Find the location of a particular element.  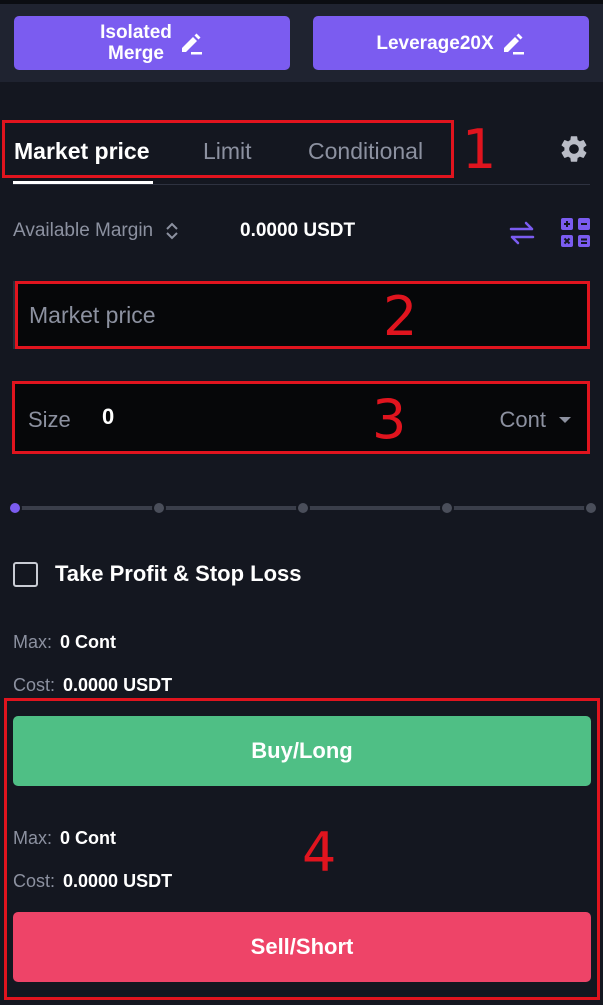

buy-cost: Cost: 0.0000 USDT is located at coordinates (92, 685).